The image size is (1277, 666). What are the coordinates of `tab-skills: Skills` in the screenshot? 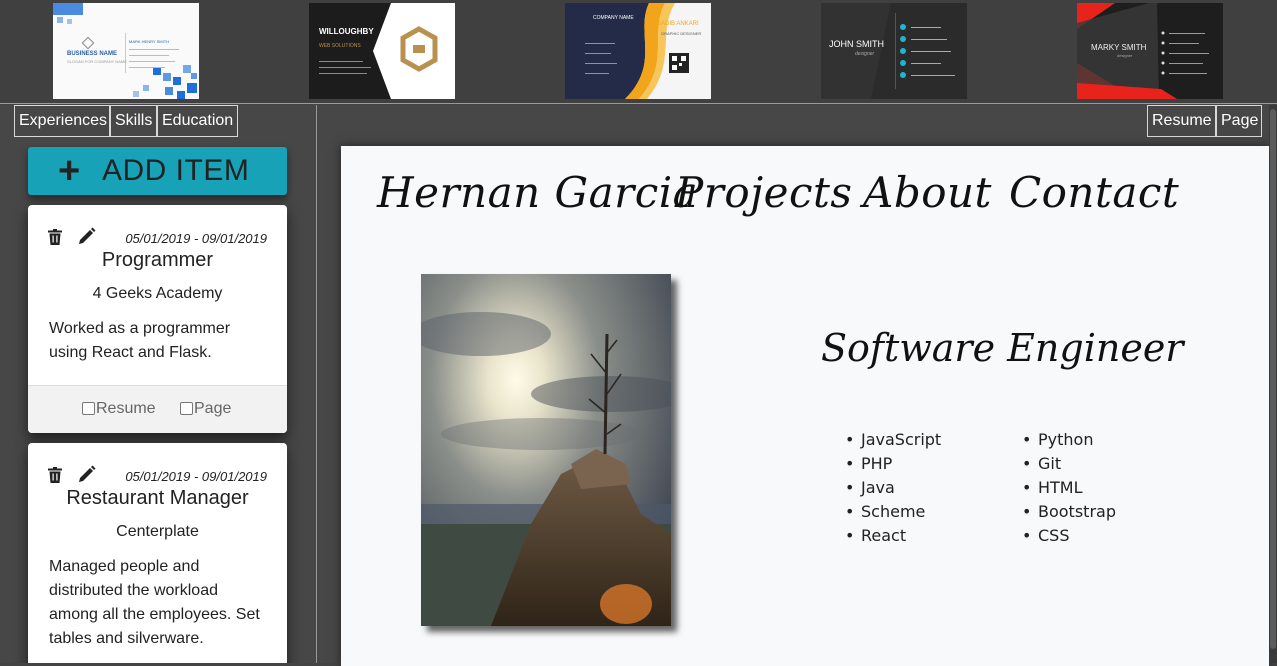 It's located at (133, 121).